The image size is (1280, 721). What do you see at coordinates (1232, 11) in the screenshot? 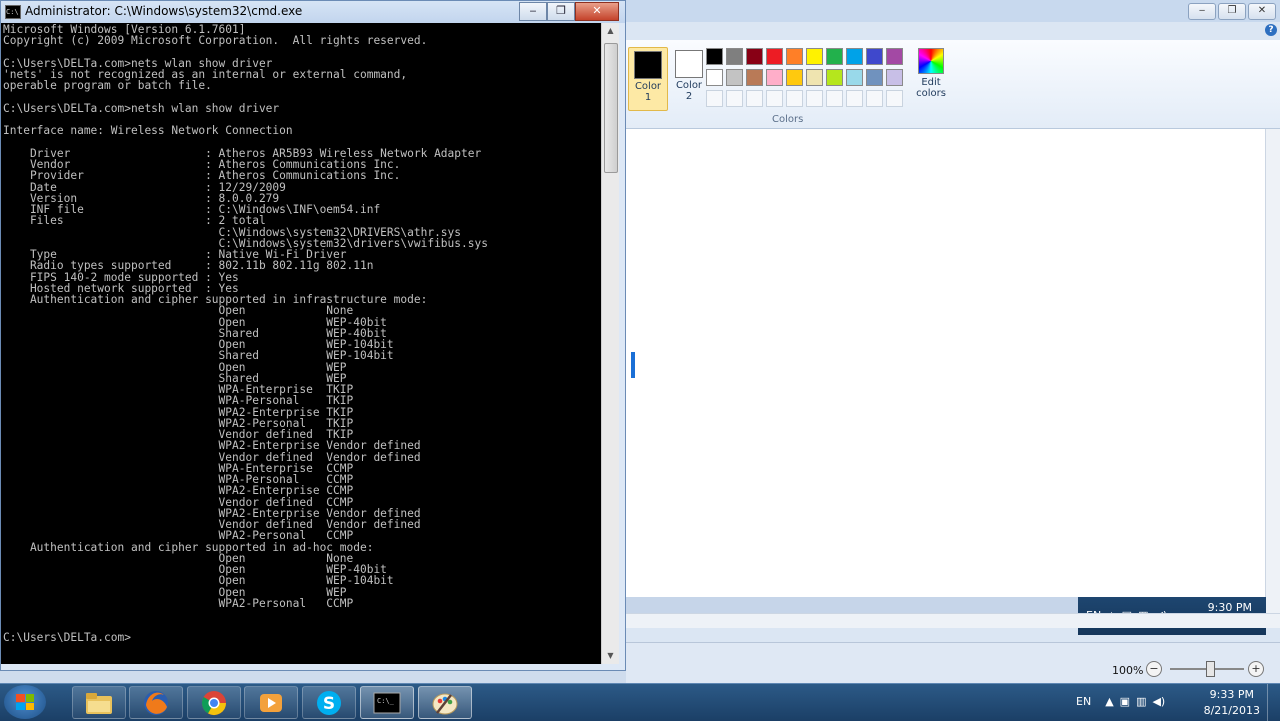
I see `paint-maximize-button: ❐` at bounding box center [1232, 11].